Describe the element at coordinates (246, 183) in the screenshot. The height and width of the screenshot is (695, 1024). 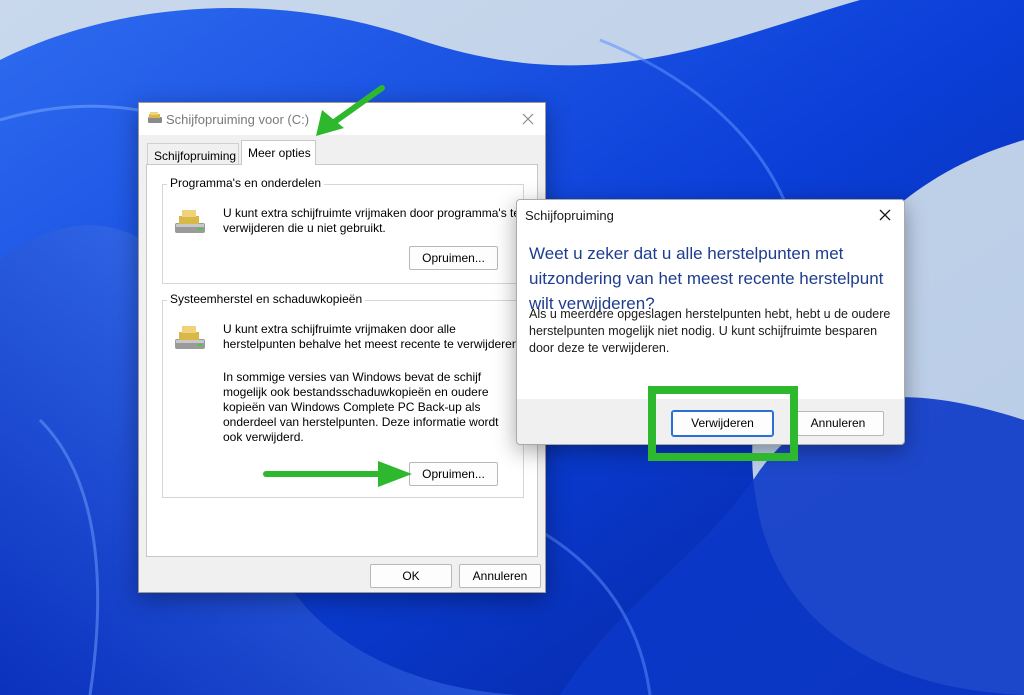
I see `group-title: Programma's en onderdelen` at that location.